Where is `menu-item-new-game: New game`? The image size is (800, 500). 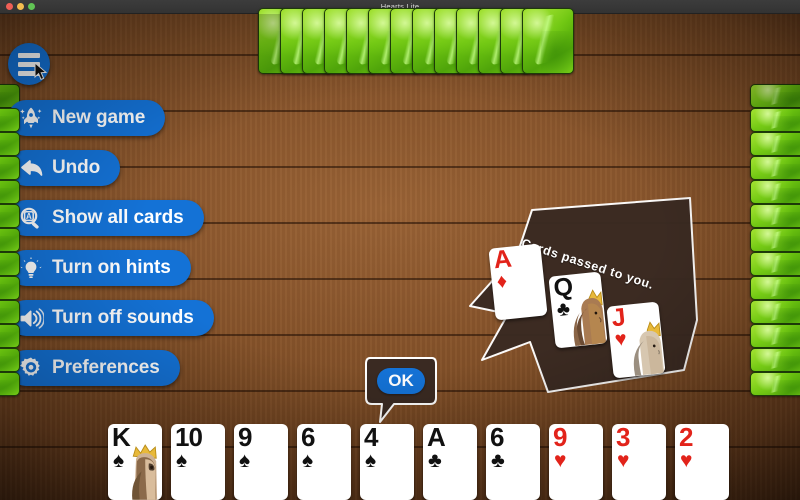 menu-item-new-game: New game is located at coordinates (87, 118).